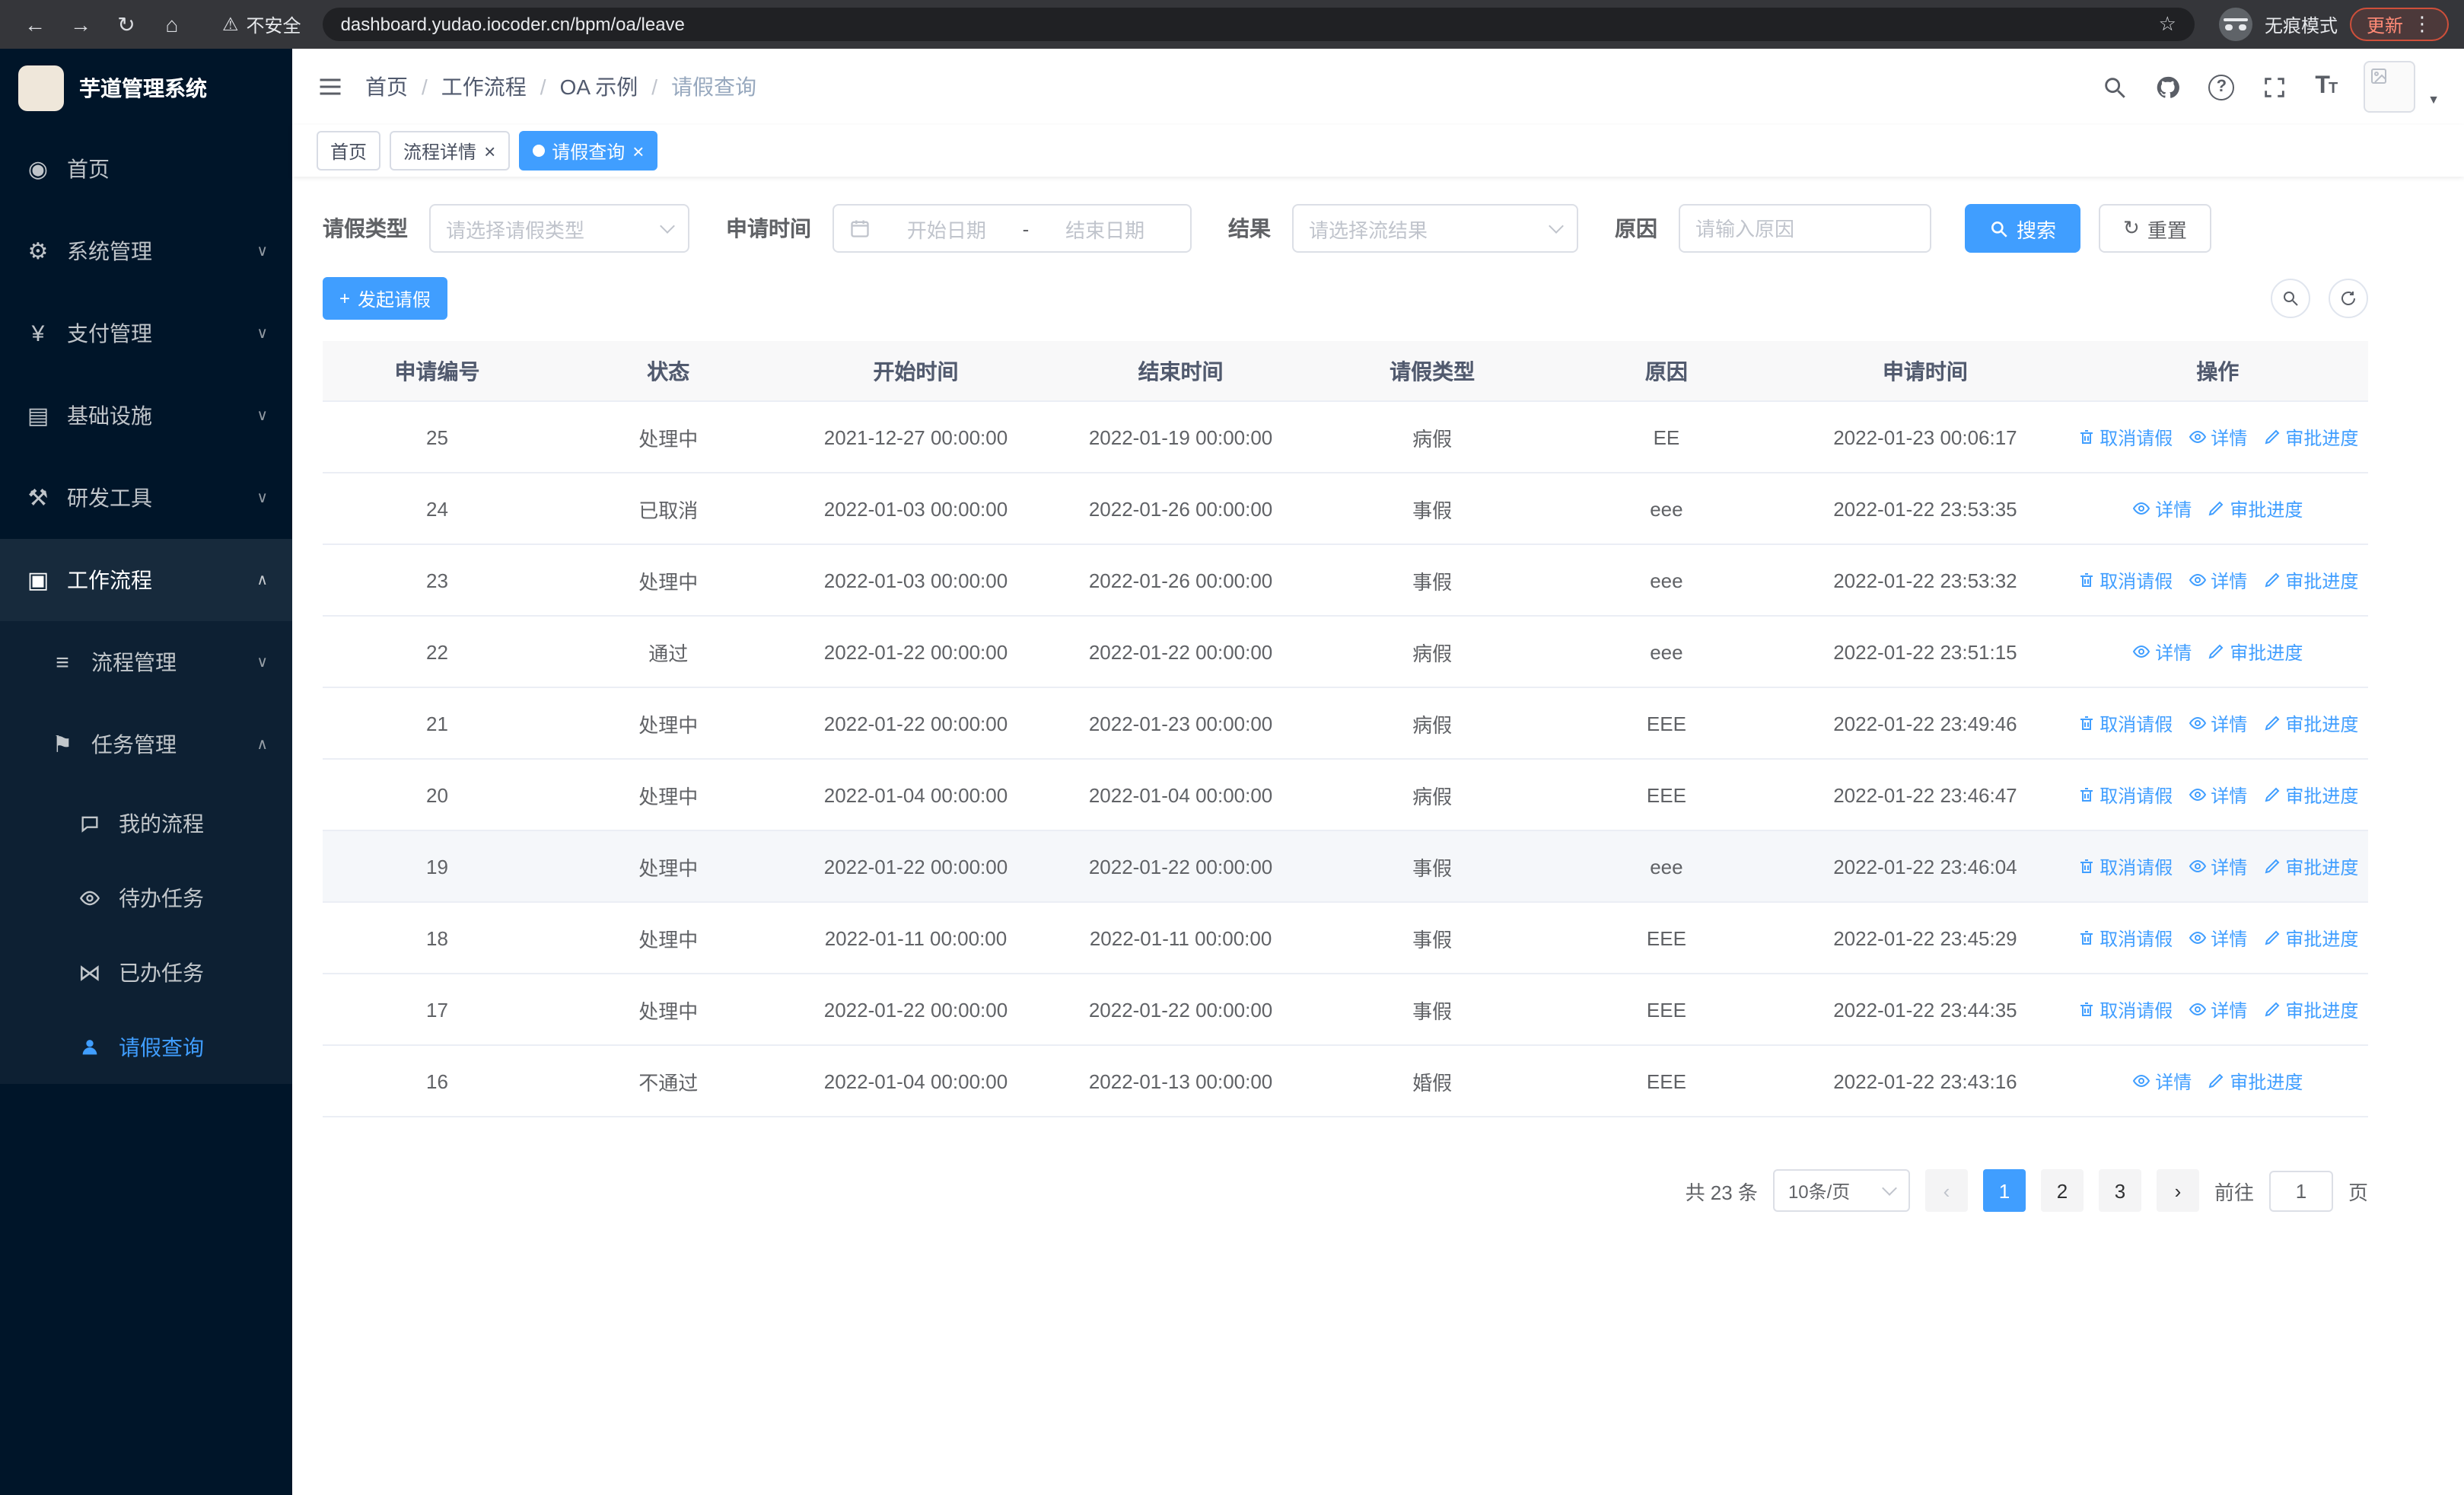 Image resolution: width=2464 pixels, height=1495 pixels. I want to click on forward-icon: →, so click(80, 25).